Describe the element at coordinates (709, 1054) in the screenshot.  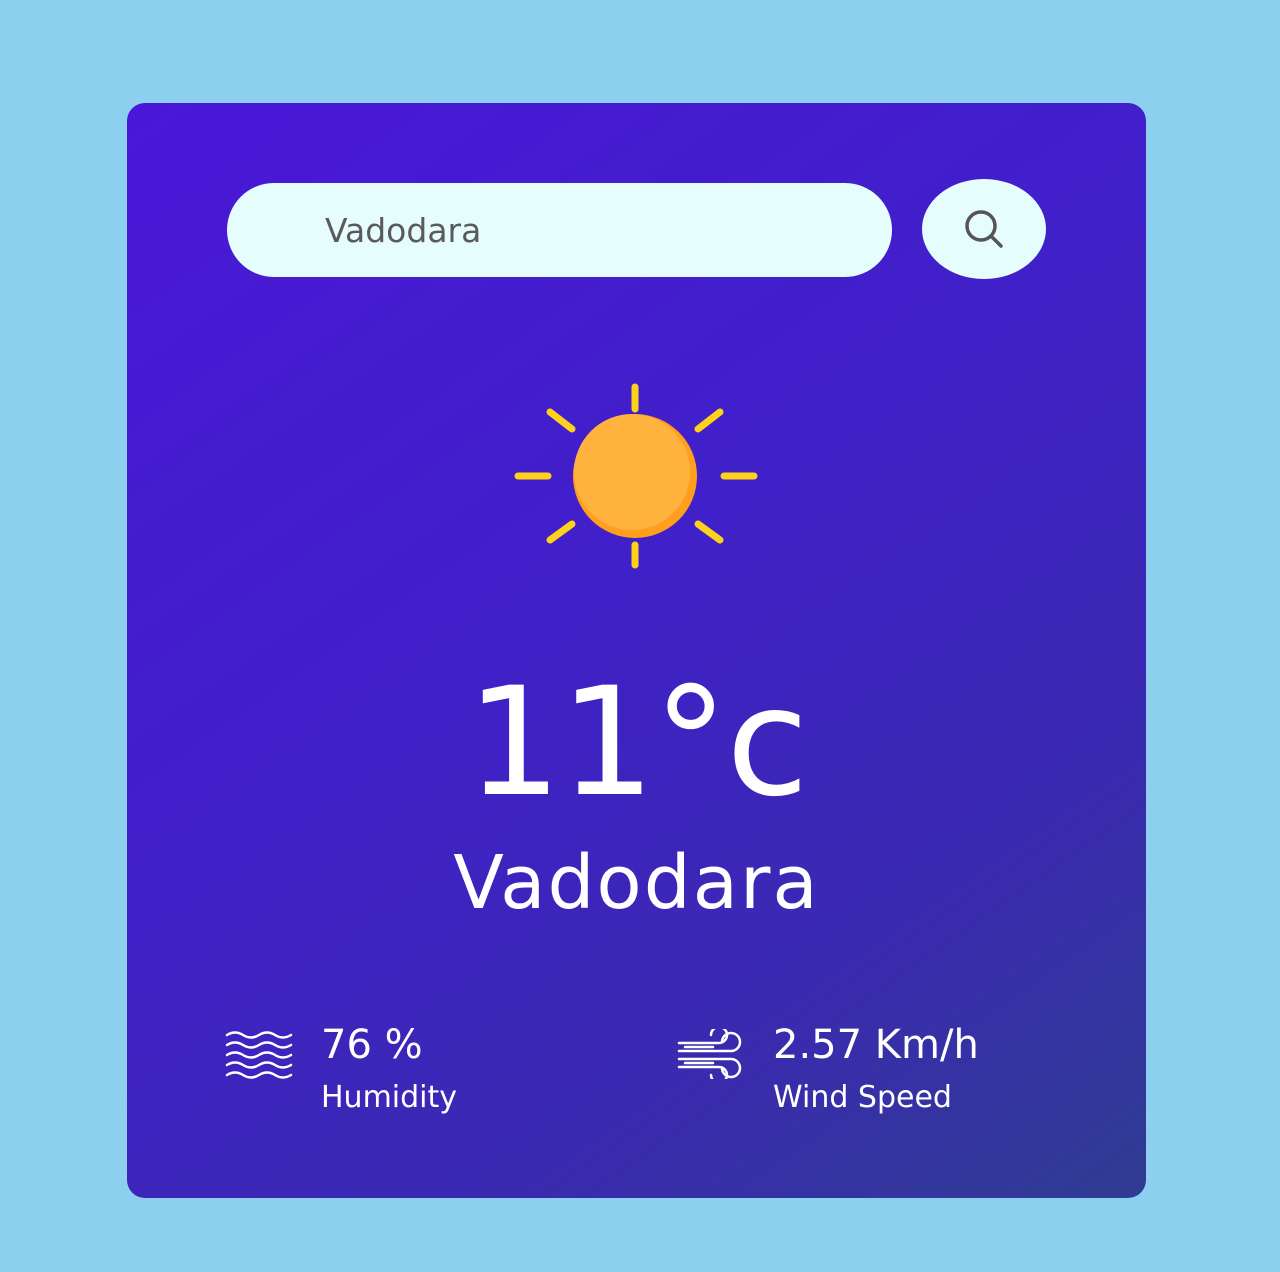
I see `wind-icon` at that location.